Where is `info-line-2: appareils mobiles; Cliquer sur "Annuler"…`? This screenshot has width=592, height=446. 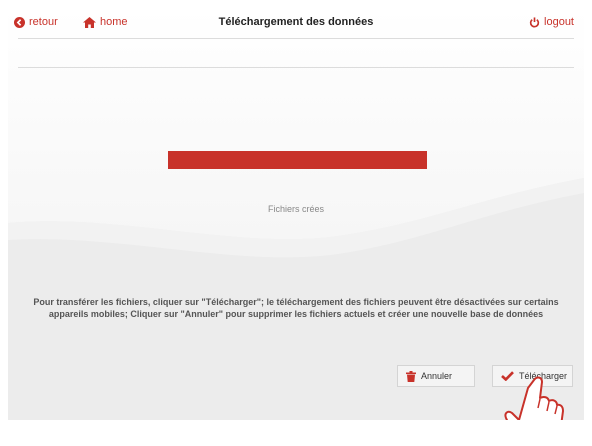
info-line-2: appareils mobiles; Cliquer sur "Annuler"… is located at coordinates (296, 314).